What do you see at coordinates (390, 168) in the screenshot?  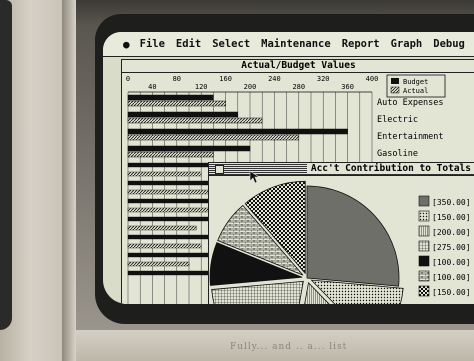 I see `contribution-window-title: Acc't Contribution to Totals` at bounding box center [390, 168].